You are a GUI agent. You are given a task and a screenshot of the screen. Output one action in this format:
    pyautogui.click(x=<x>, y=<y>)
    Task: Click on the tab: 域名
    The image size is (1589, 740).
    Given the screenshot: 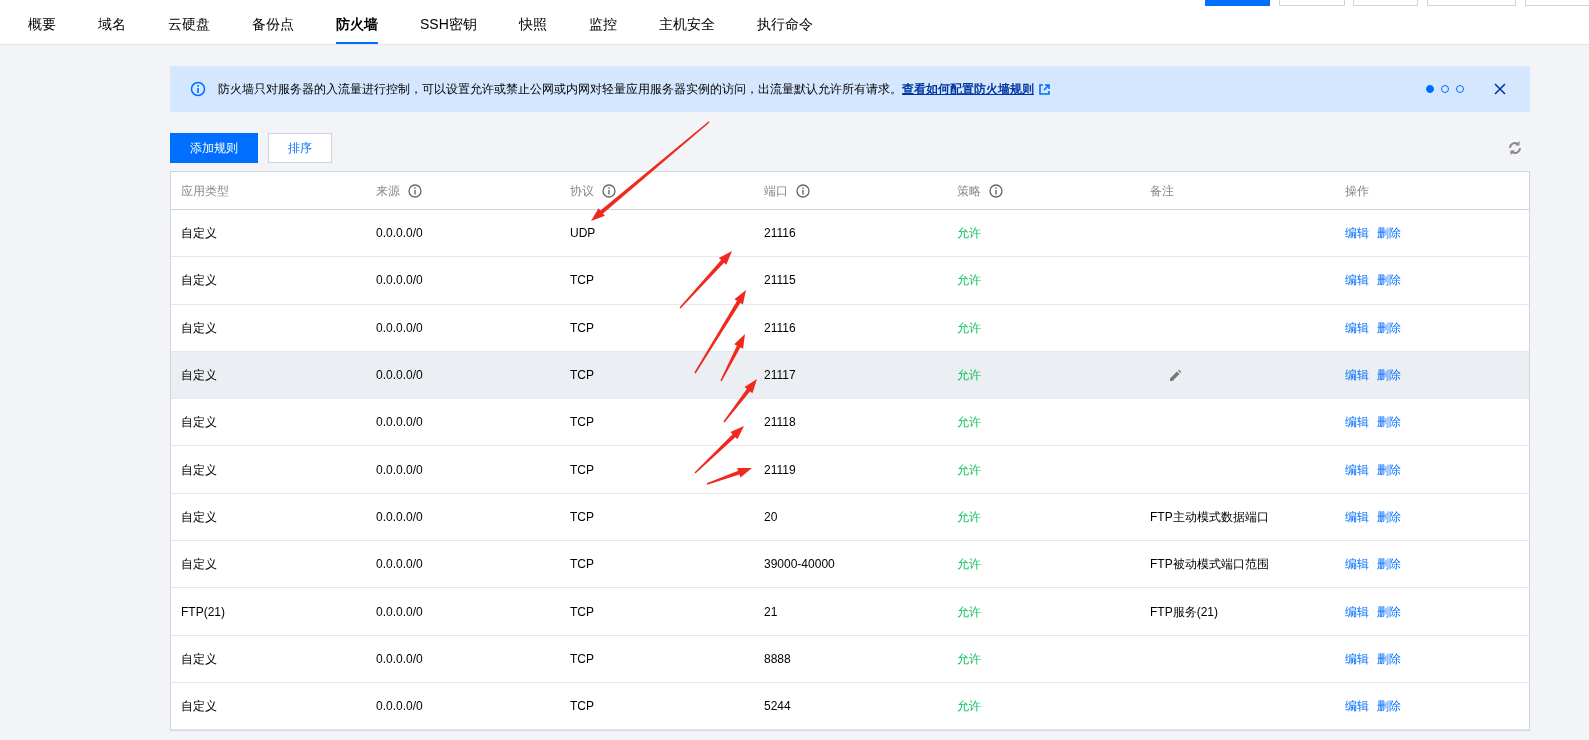 What is the action you would take?
    pyautogui.click(x=112, y=29)
    